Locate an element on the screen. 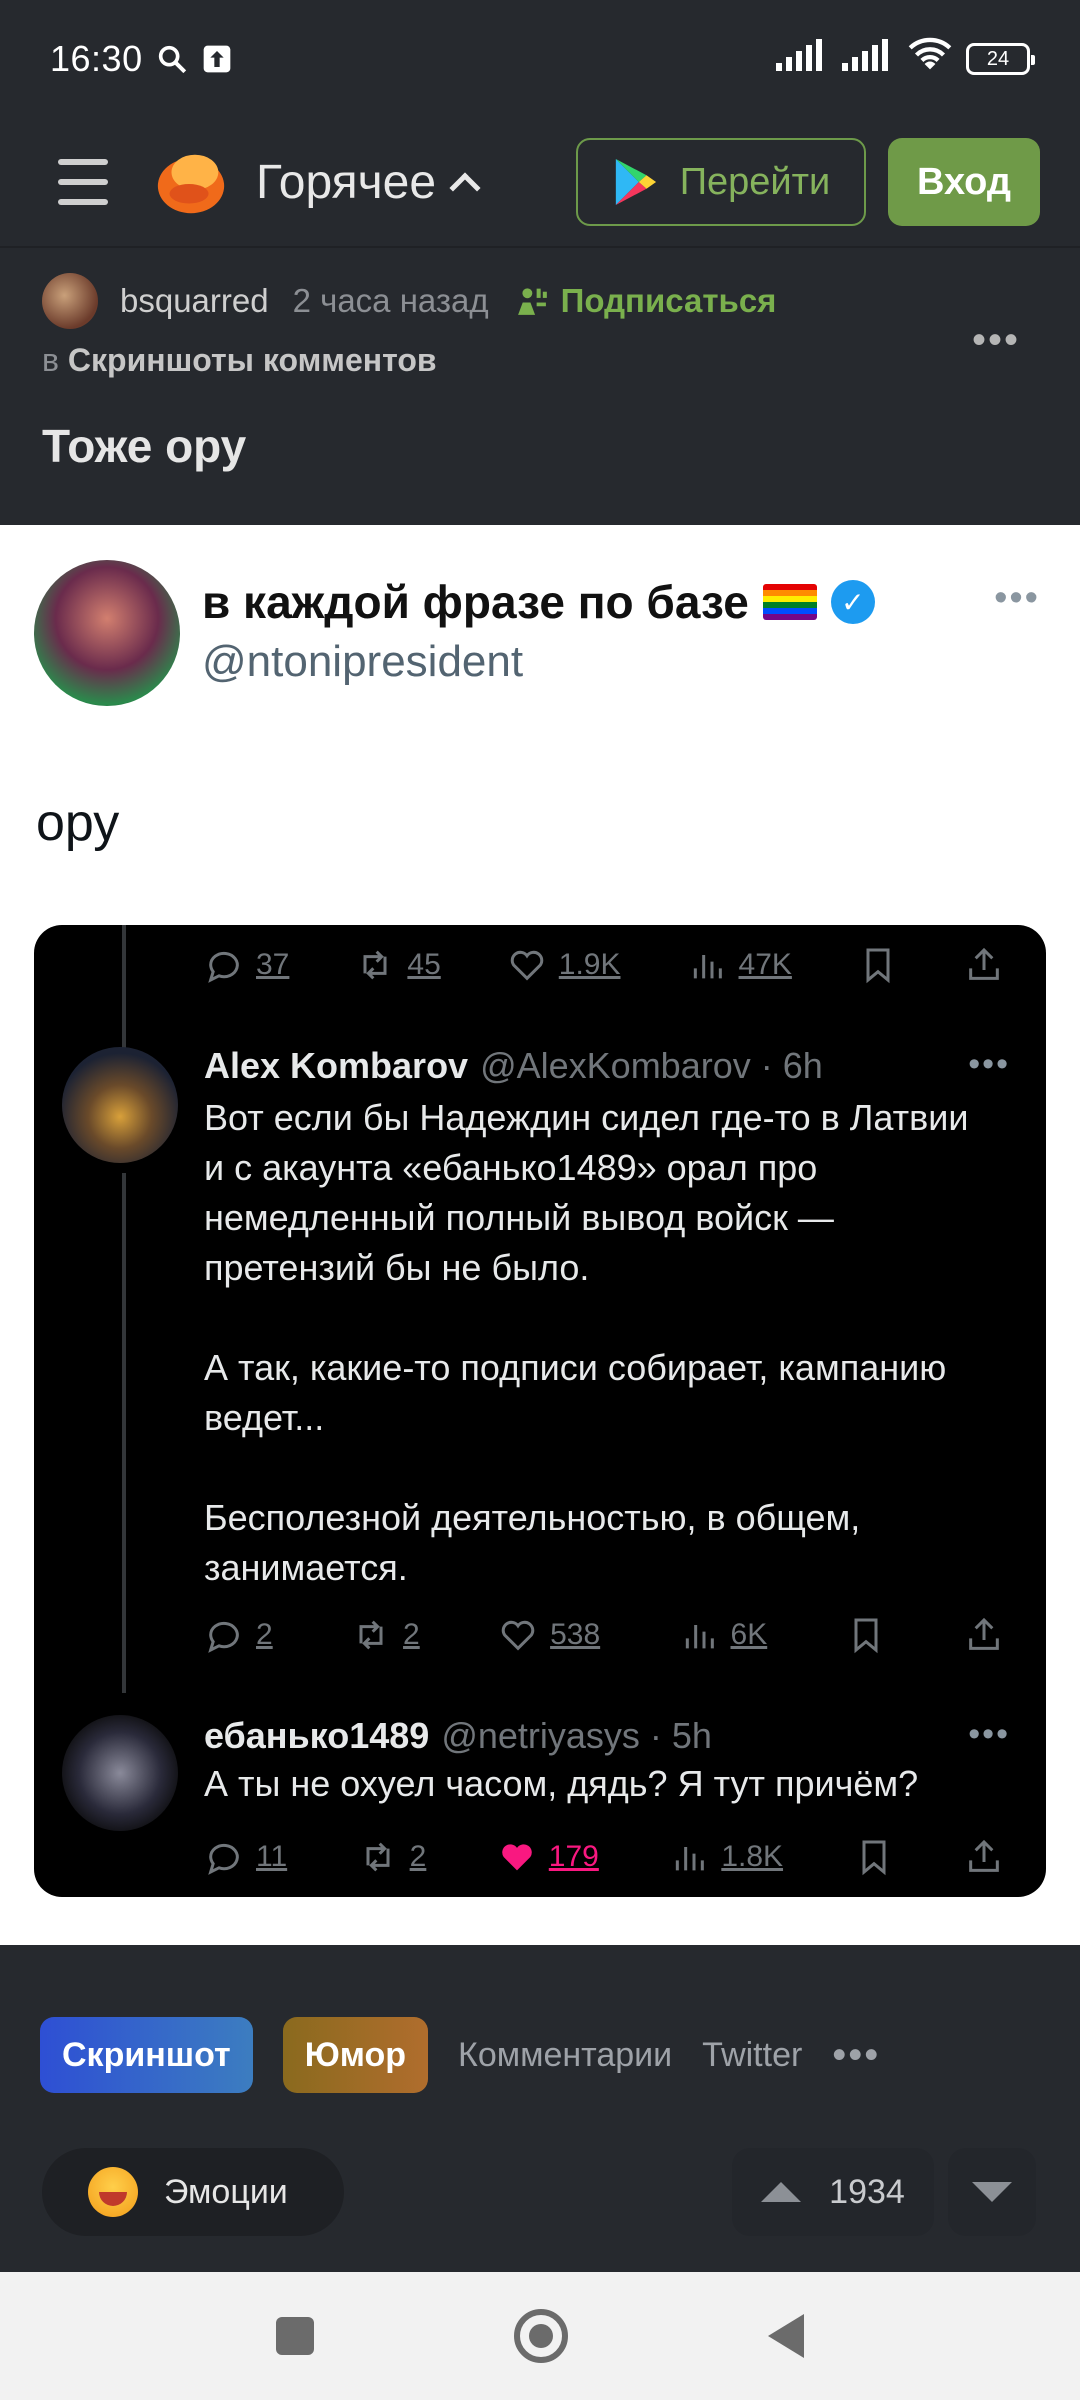 The image size is (1080, 2400). system-nav-bar is located at coordinates (540, 2336).